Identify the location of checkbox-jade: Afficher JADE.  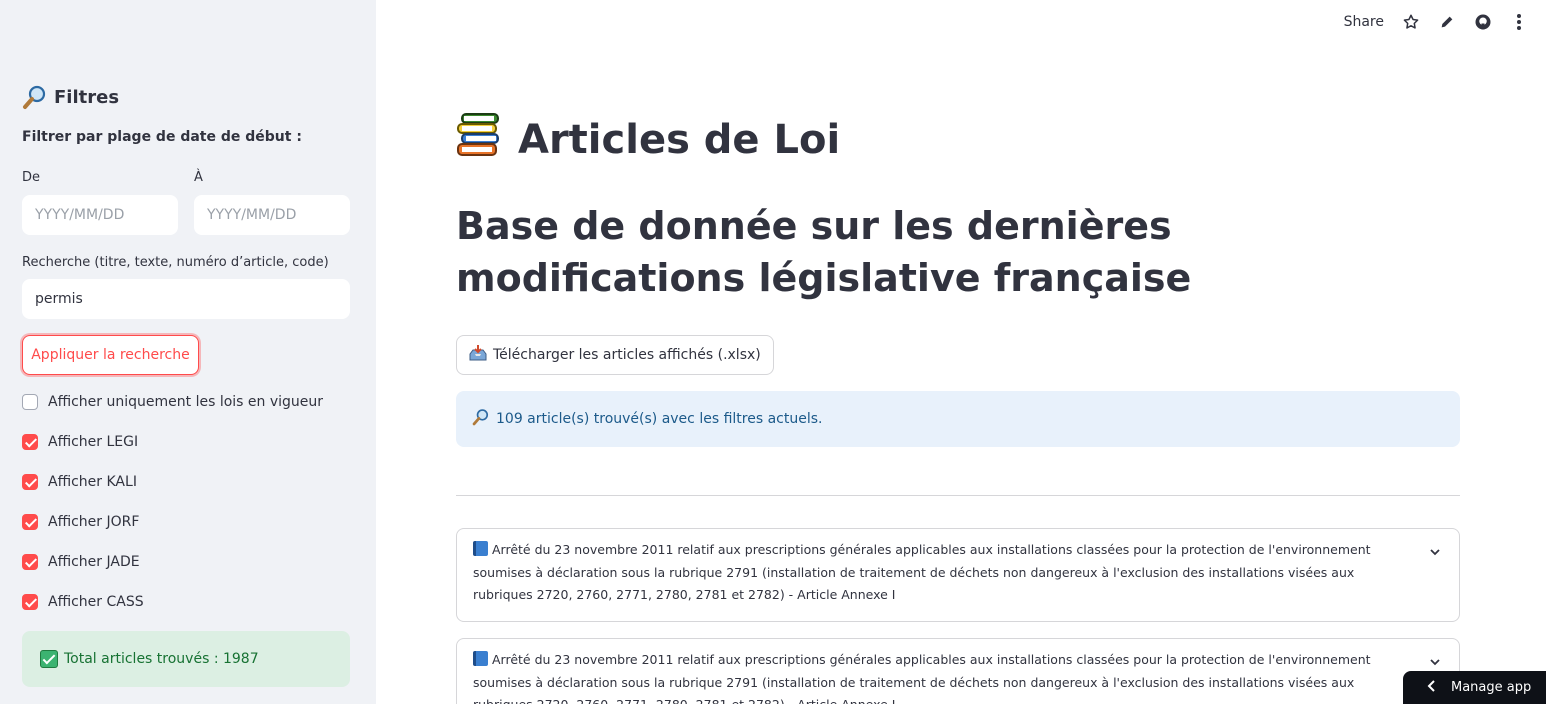
(81, 562).